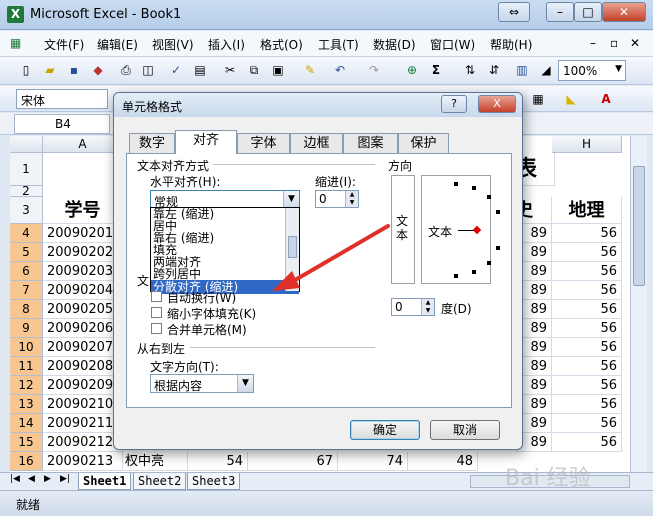 The width and height of the screenshot is (653, 516). What do you see at coordinates (588, 12) in the screenshot?
I see `maximize-button: □` at bounding box center [588, 12].